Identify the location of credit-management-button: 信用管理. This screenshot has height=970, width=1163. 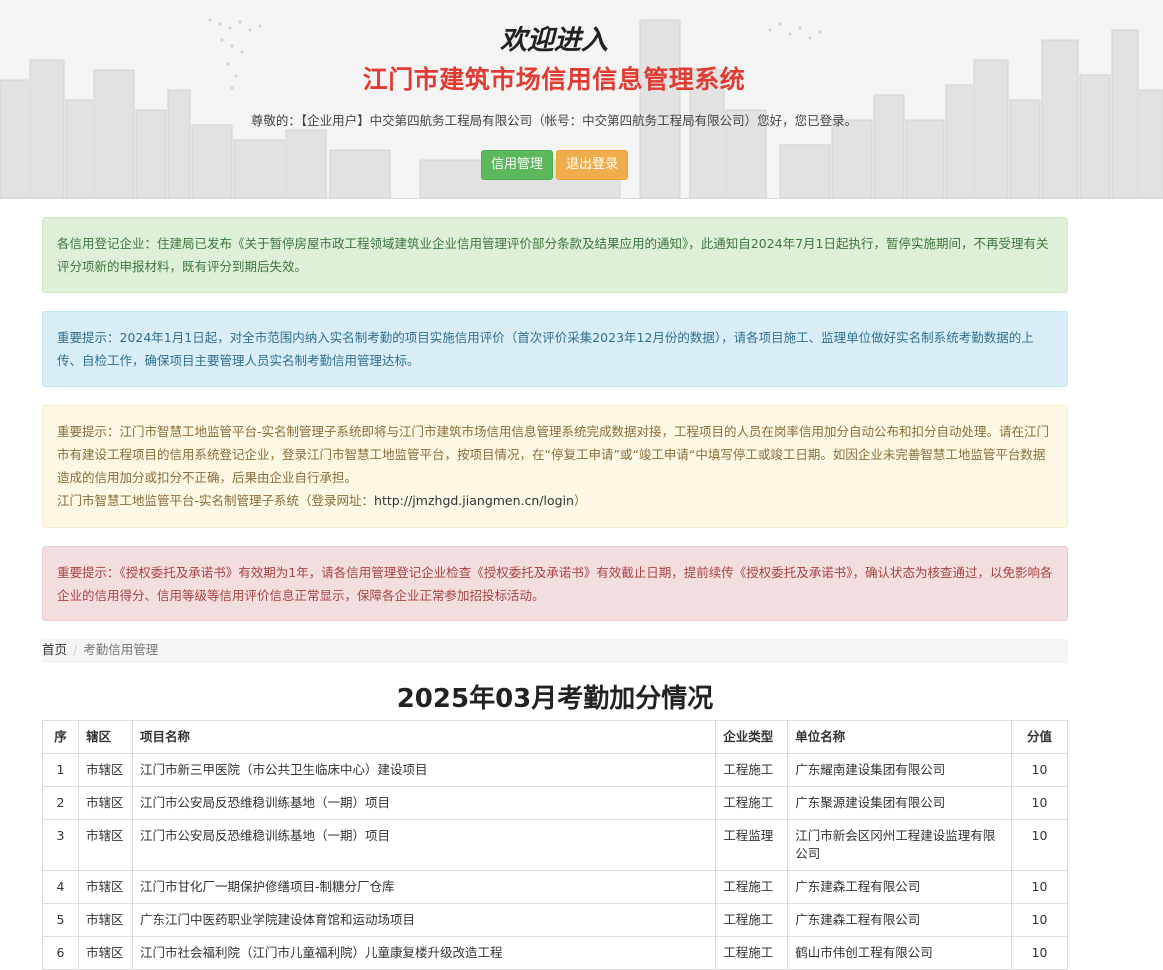
(517, 165).